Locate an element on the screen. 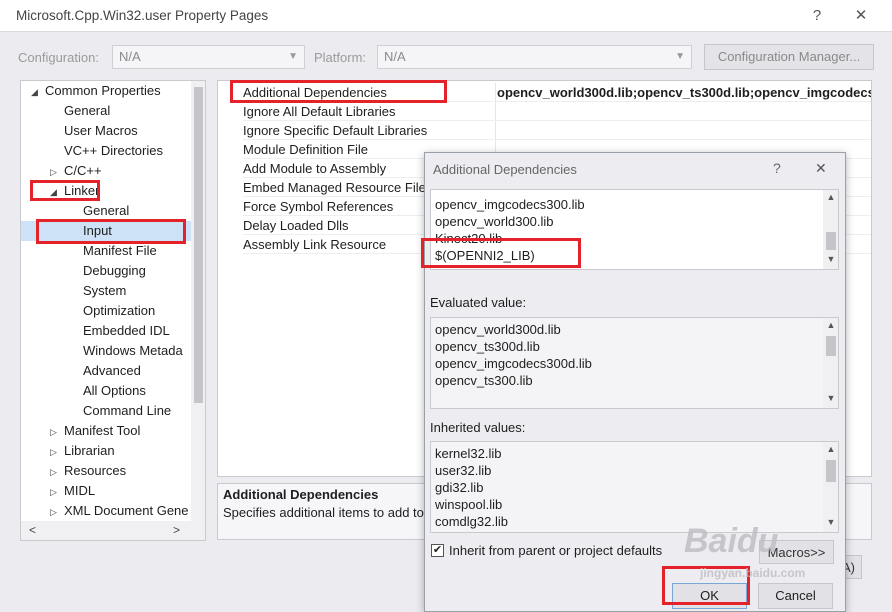 Image resolution: width=892 pixels, height=612 pixels. evaluated-label: Evaluated value: is located at coordinates (478, 302).